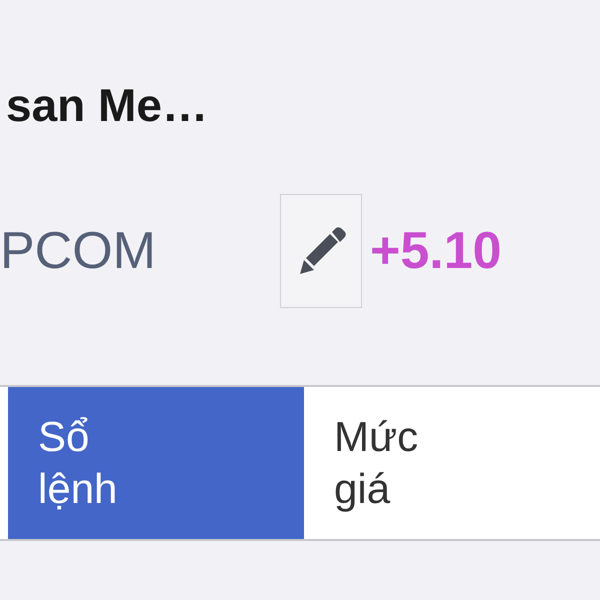  Describe the element at coordinates (436, 251) in the screenshot. I see `price-change: +5.10` at that location.